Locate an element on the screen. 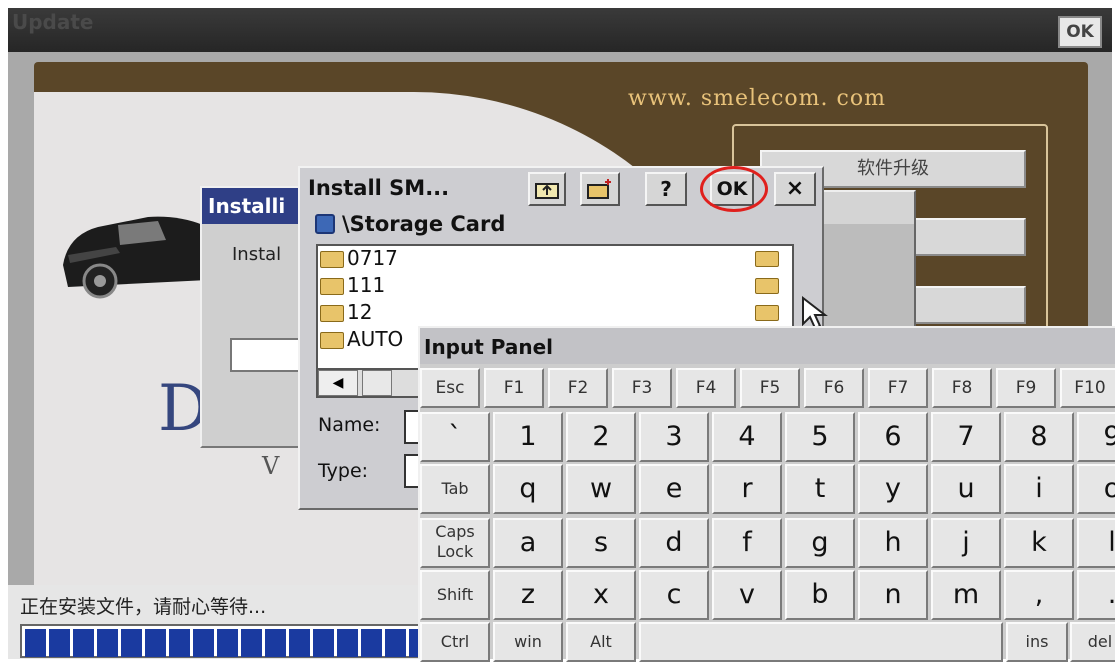 This screenshot has width=1115, height=662. key-f: f is located at coordinates (747, 543).